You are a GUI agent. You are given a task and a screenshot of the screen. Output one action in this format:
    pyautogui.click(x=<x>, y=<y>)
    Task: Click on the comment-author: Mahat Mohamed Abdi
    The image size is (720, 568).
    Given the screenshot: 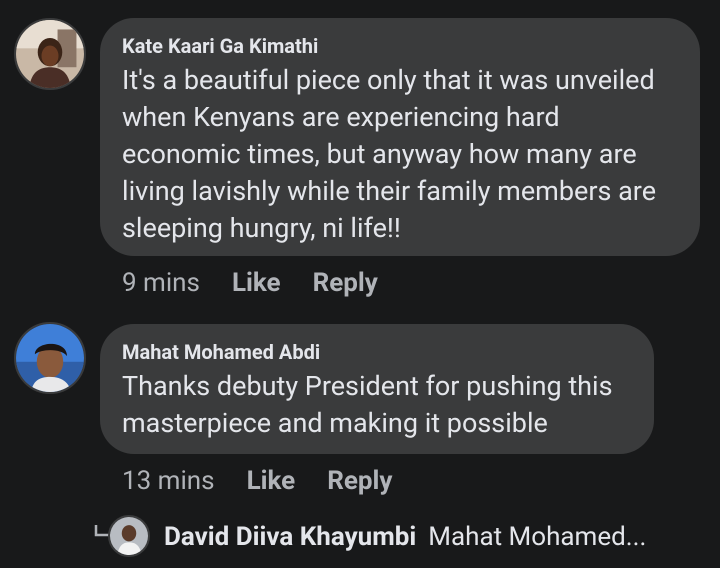 What is the action you would take?
    pyautogui.click(x=377, y=352)
    